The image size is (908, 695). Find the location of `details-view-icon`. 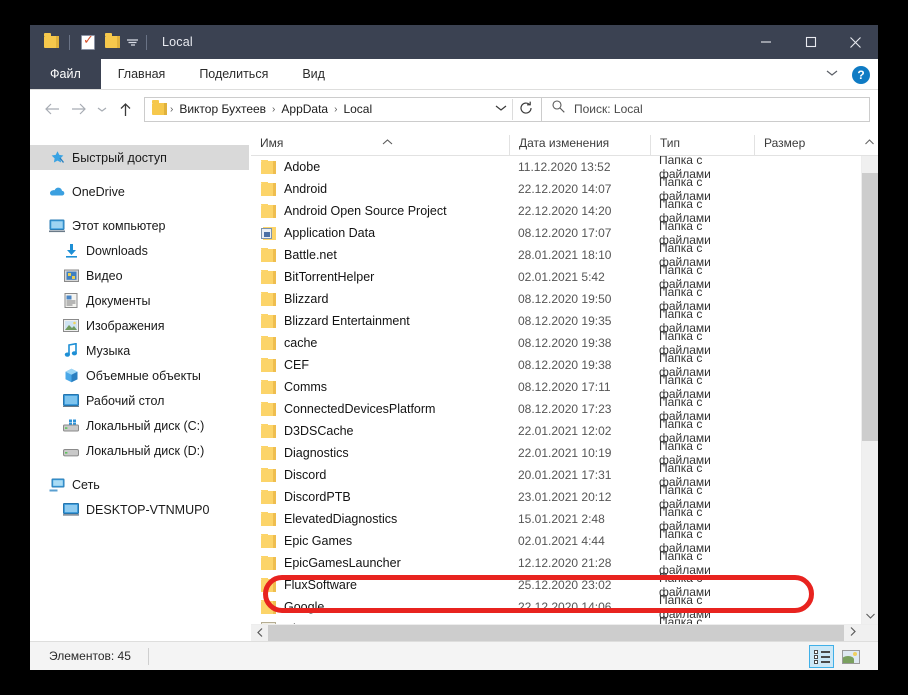

details-view-icon is located at coordinates (821, 657).